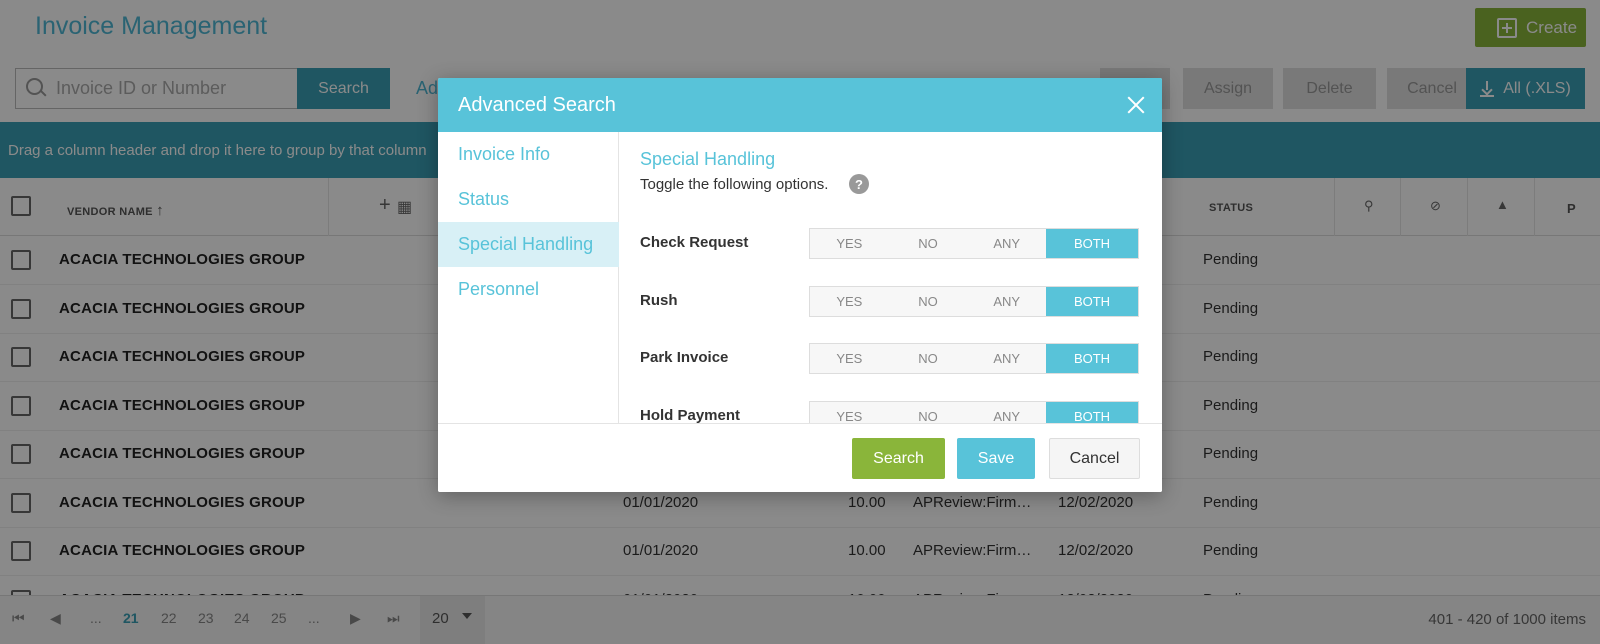 The height and width of the screenshot is (644, 1600). Describe the element at coordinates (996, 458) in the screenshot. I see `dialog-save-button: Save` at that location.